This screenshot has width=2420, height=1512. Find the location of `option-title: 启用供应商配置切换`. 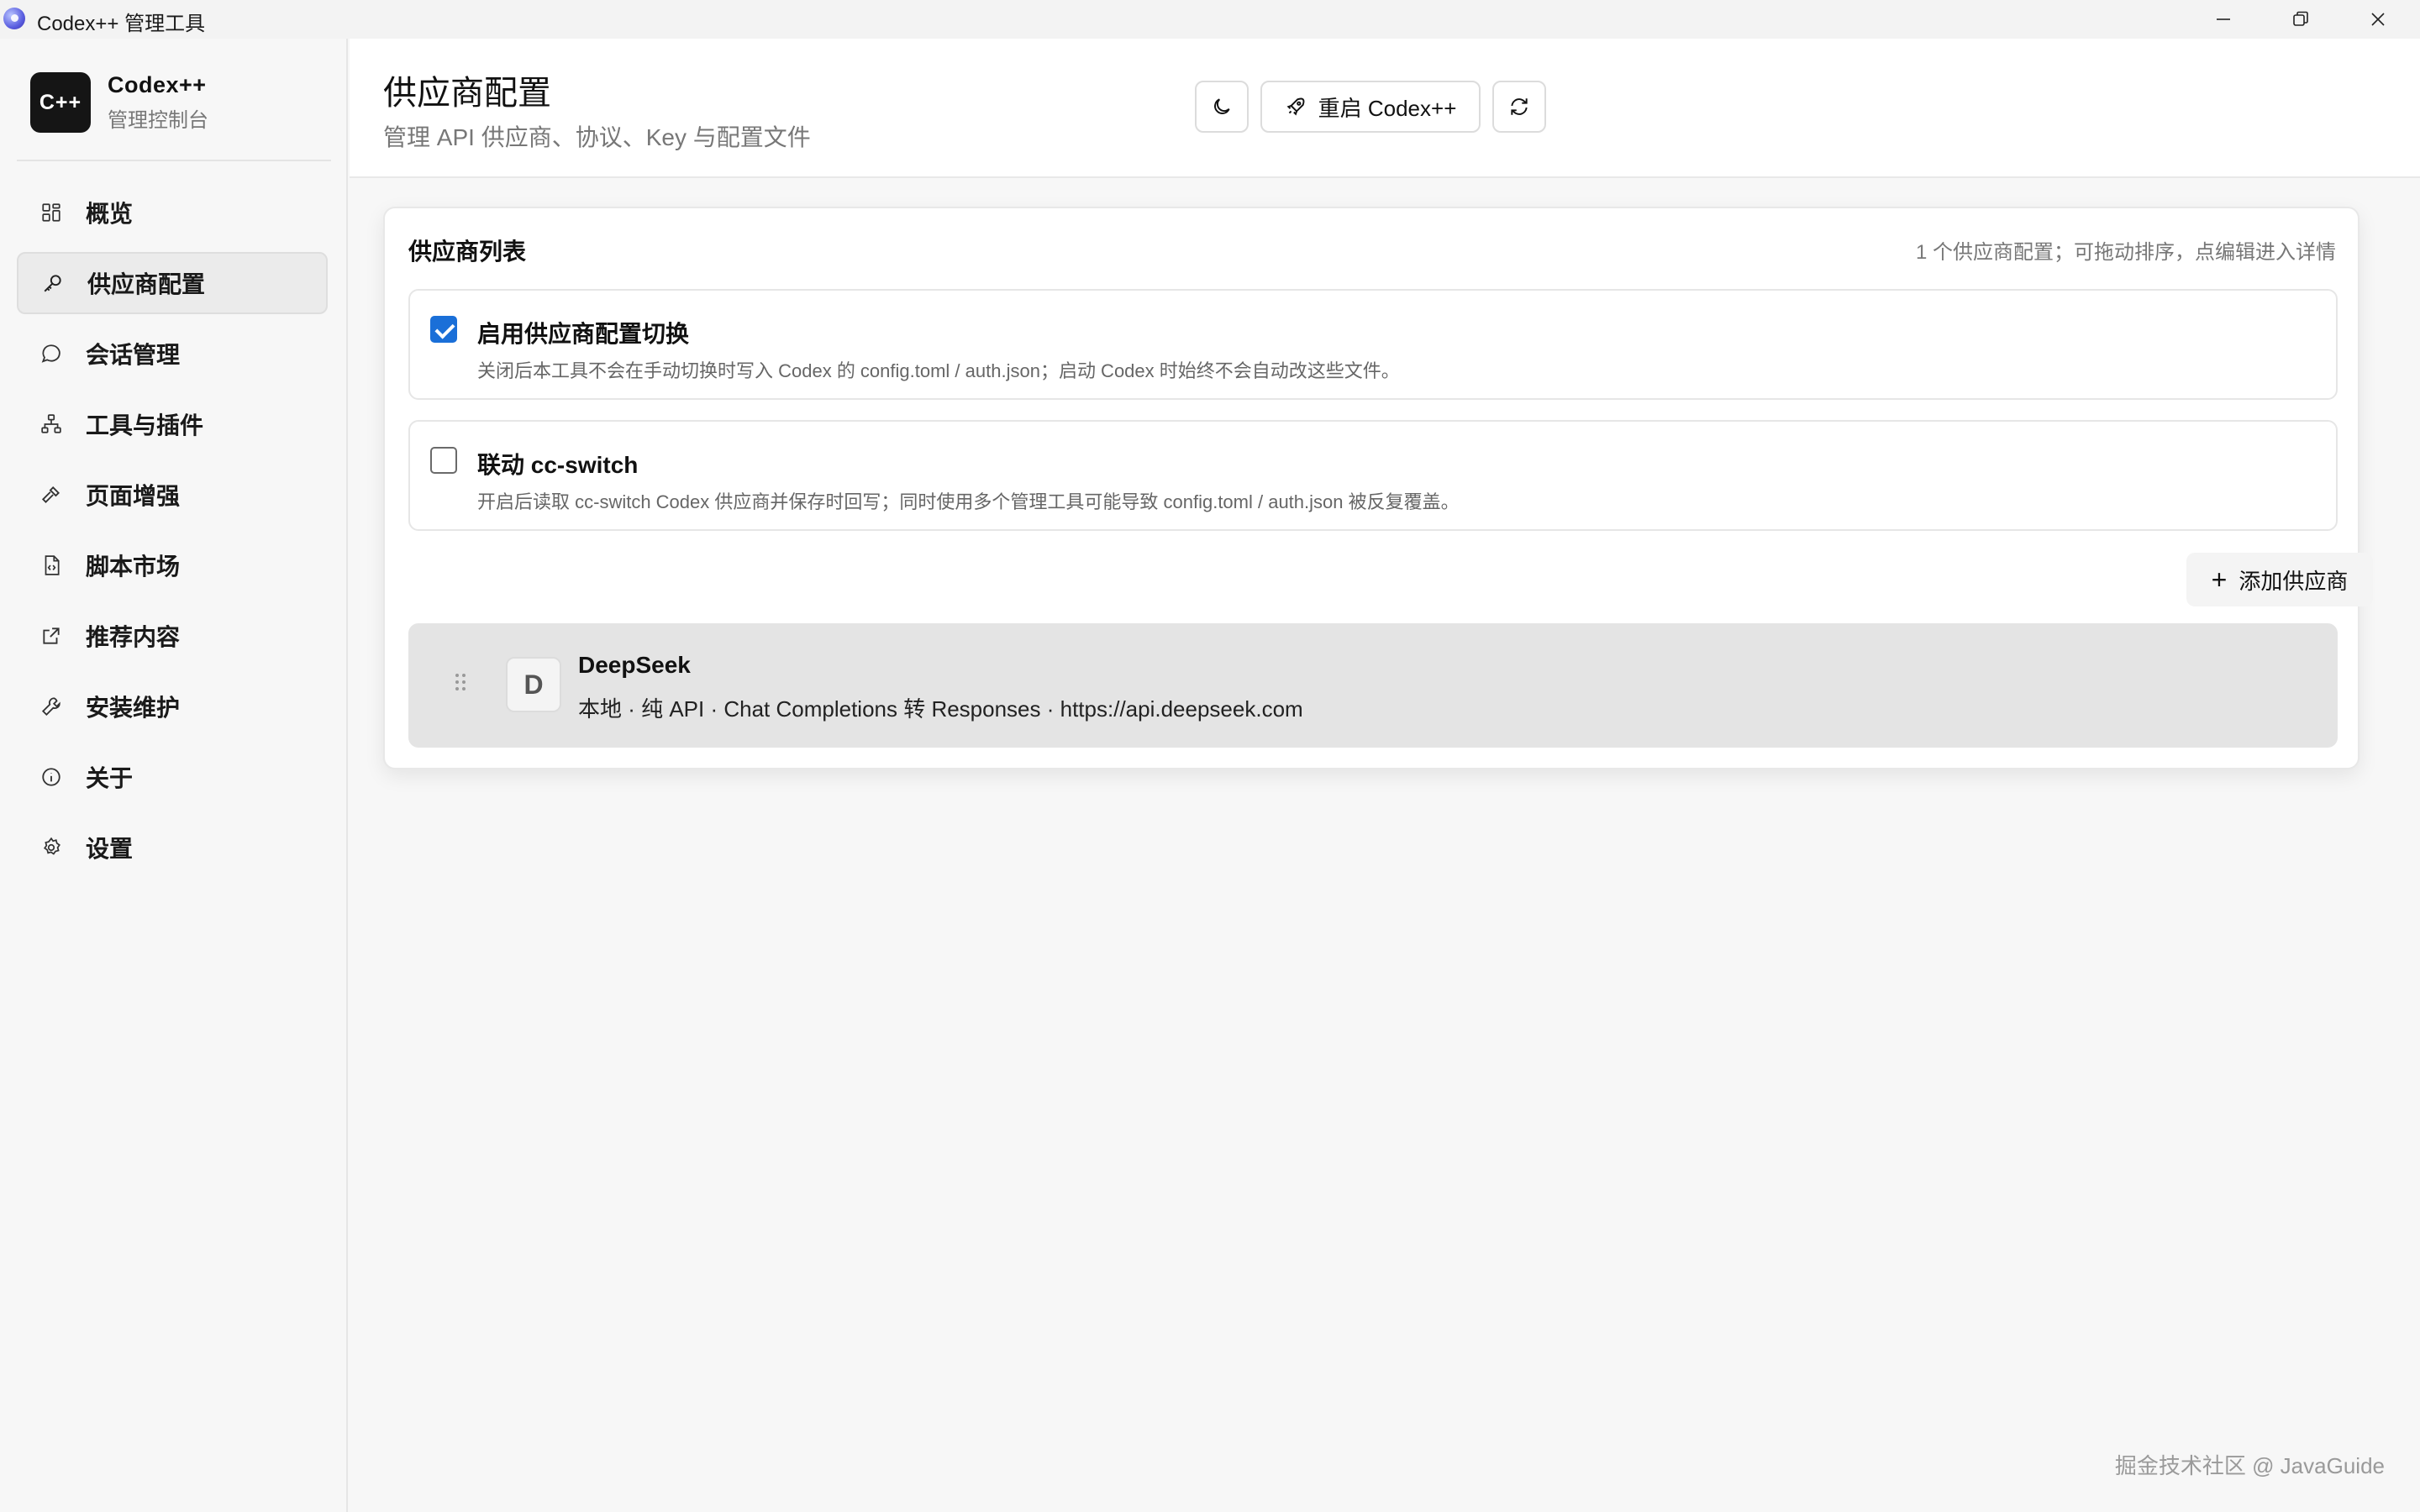

option-title: 启用供应商配置切换 is located at coordinates (583, 334).